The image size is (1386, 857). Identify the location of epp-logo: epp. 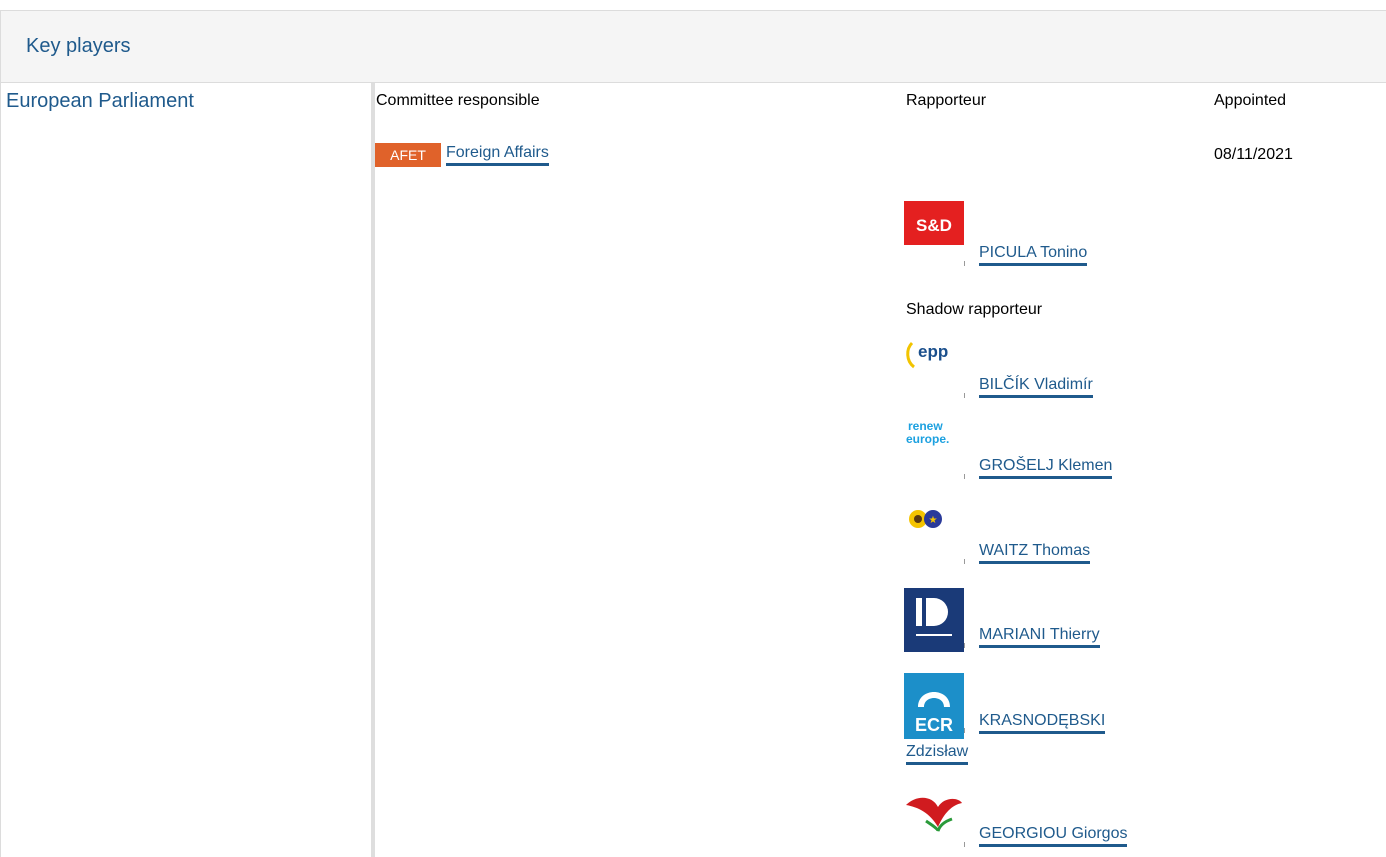
(934, 357).